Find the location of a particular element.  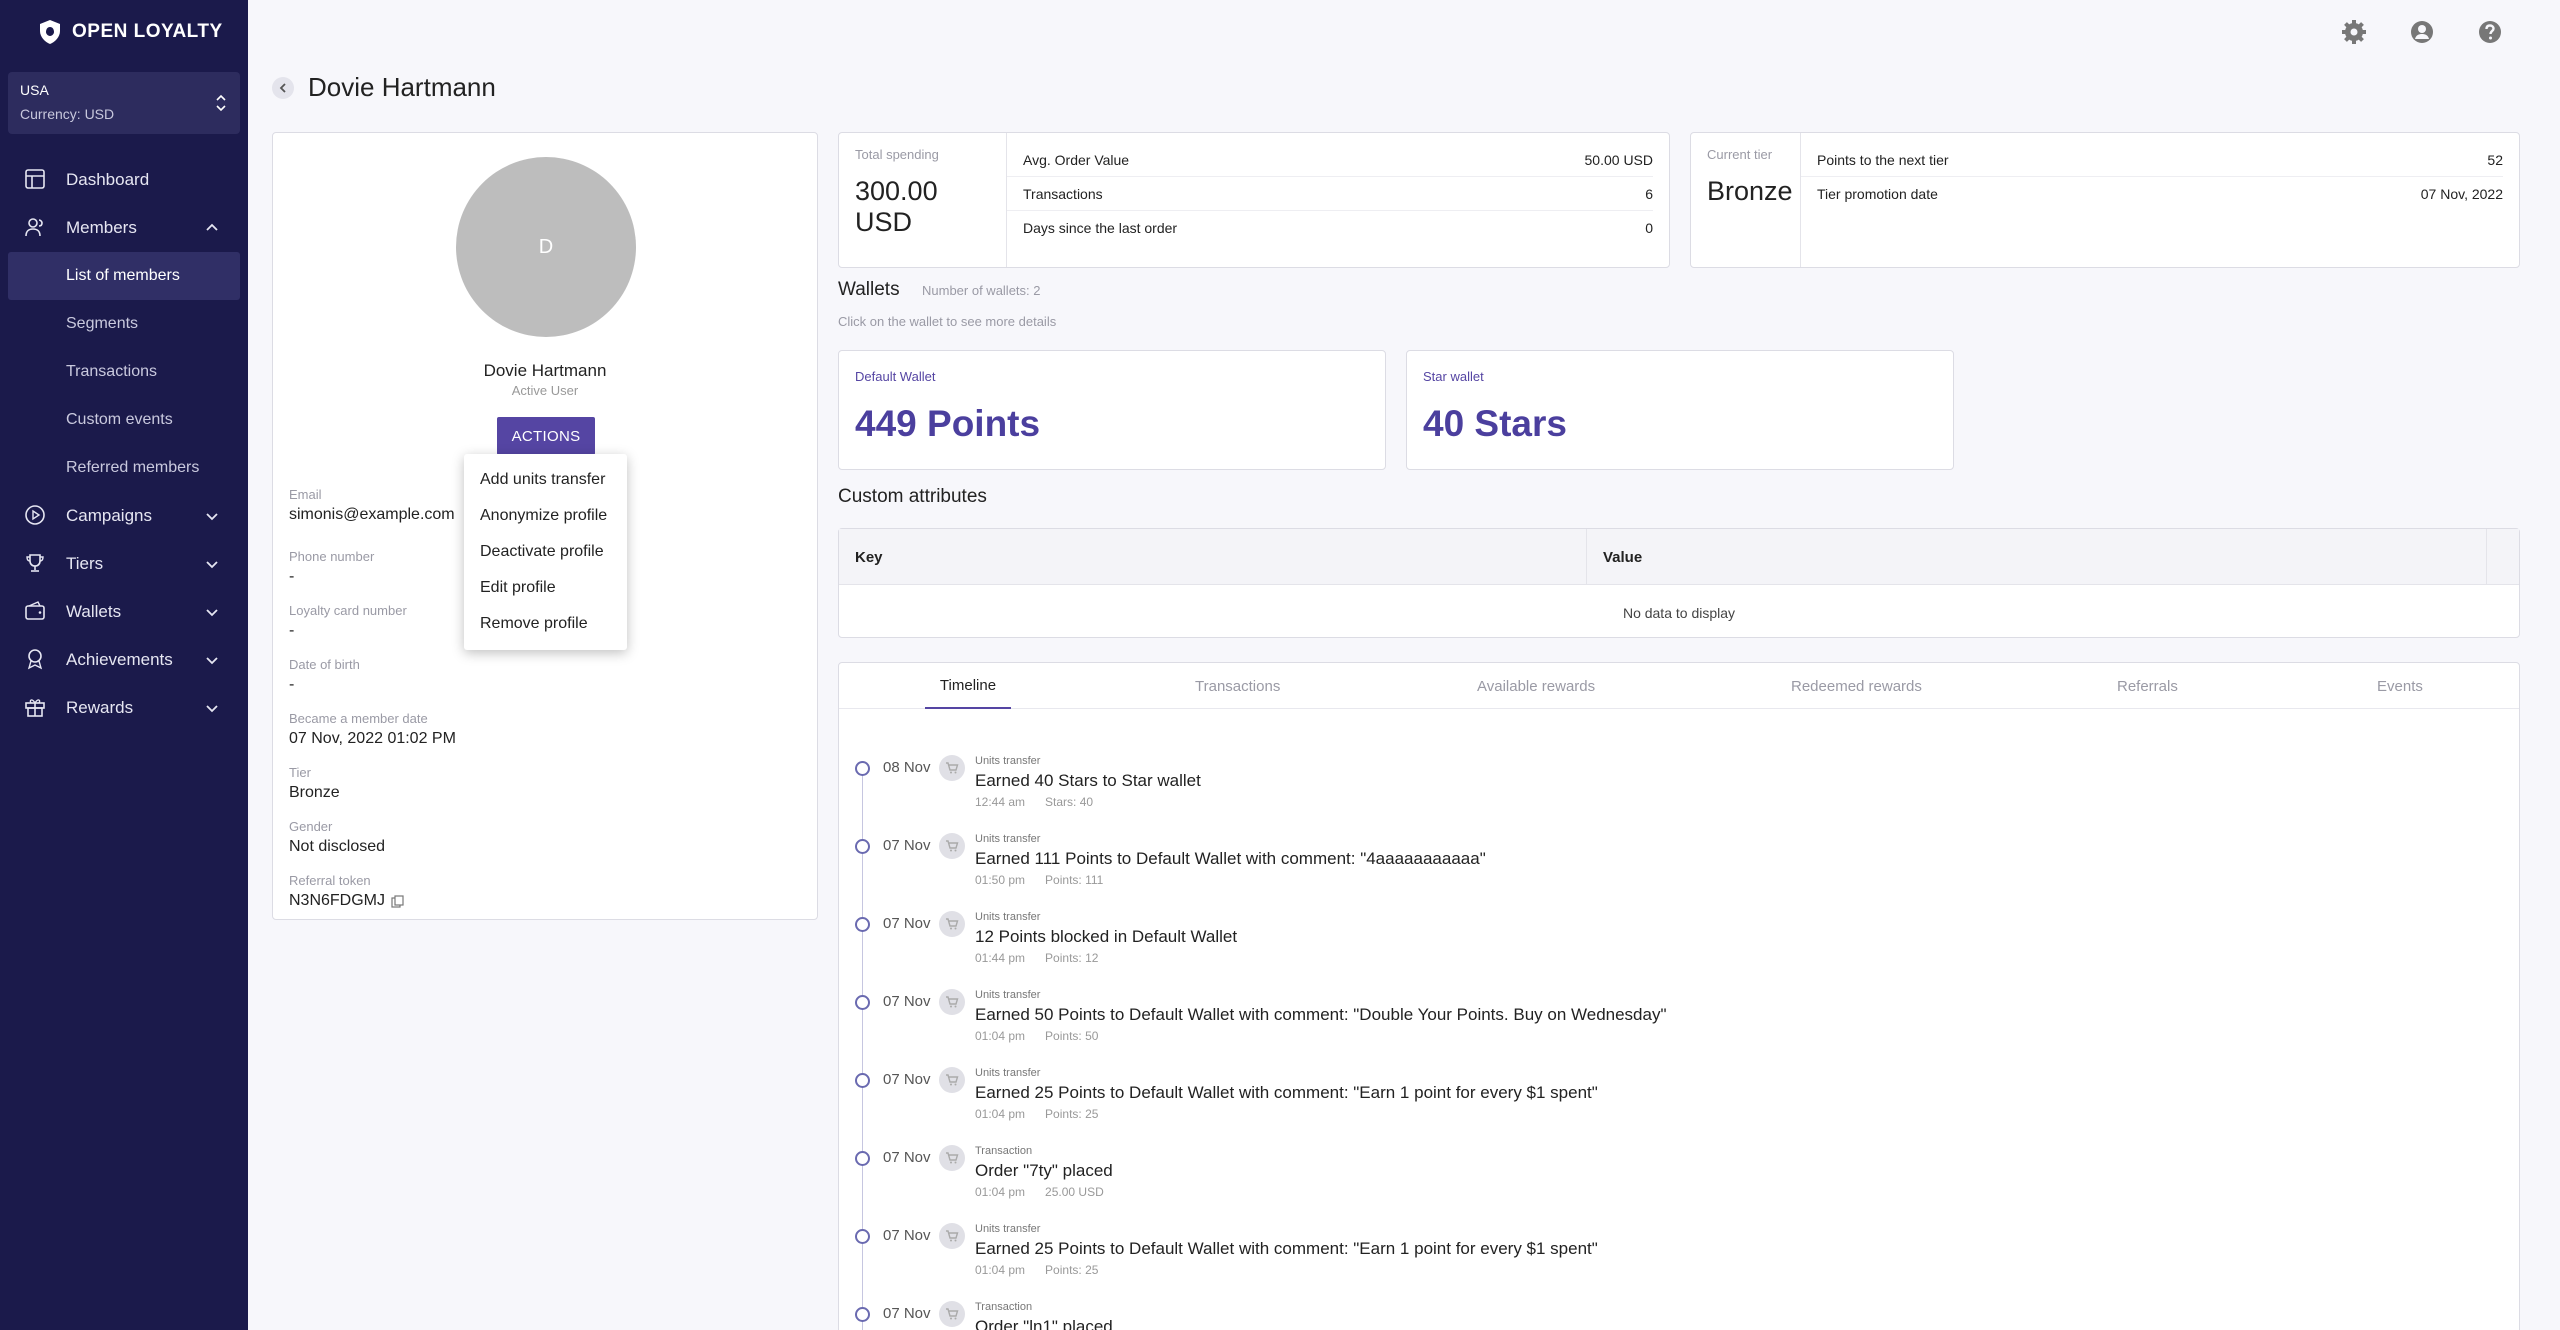

sidebar-item-achievements: Achievements is located at coordinates (124, 660).